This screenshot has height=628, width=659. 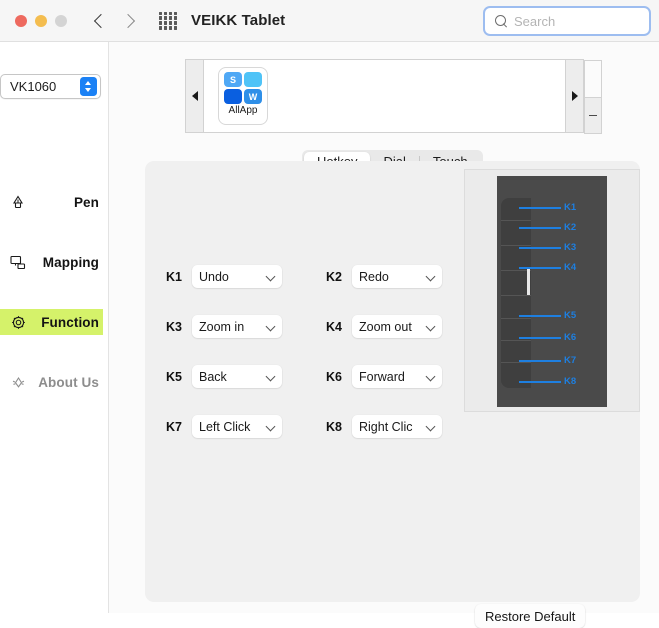 What do you see at coordinates (174, 426) in the screenshot?
I see `hotkey-key-label: K7` at bounding box center [174, 426].